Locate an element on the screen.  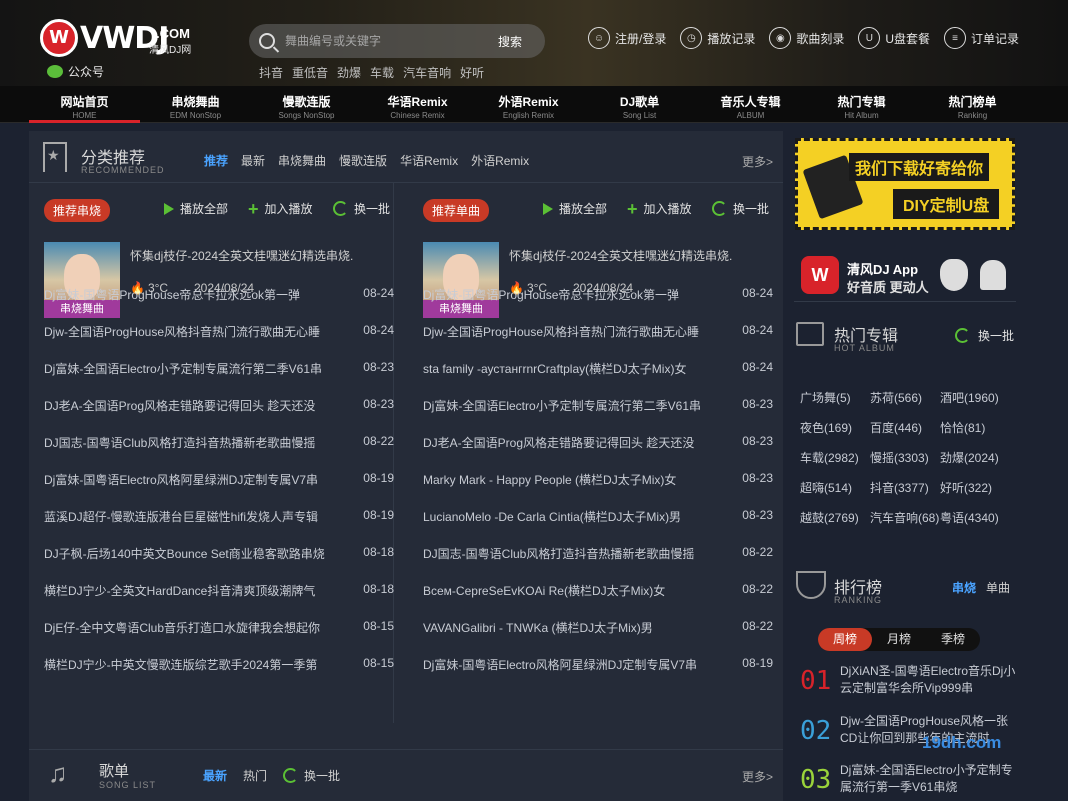
track-title: 横栏DJ宁少-中英文慢歌连版综艺歌手2024第一季第 is located at coordinates (189, 674).